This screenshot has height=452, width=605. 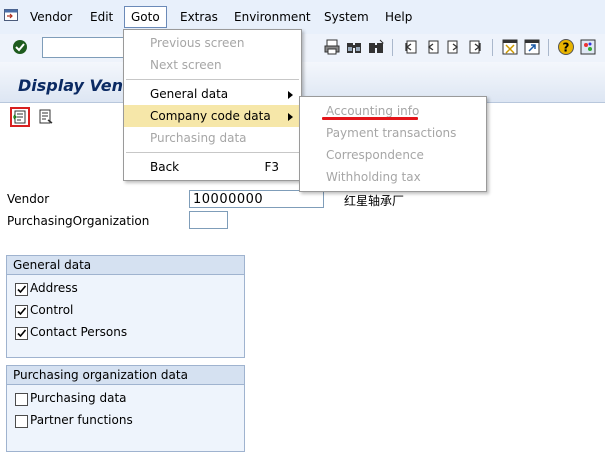 I want to click on general-data-header: General data, so click(x=125, y=265).